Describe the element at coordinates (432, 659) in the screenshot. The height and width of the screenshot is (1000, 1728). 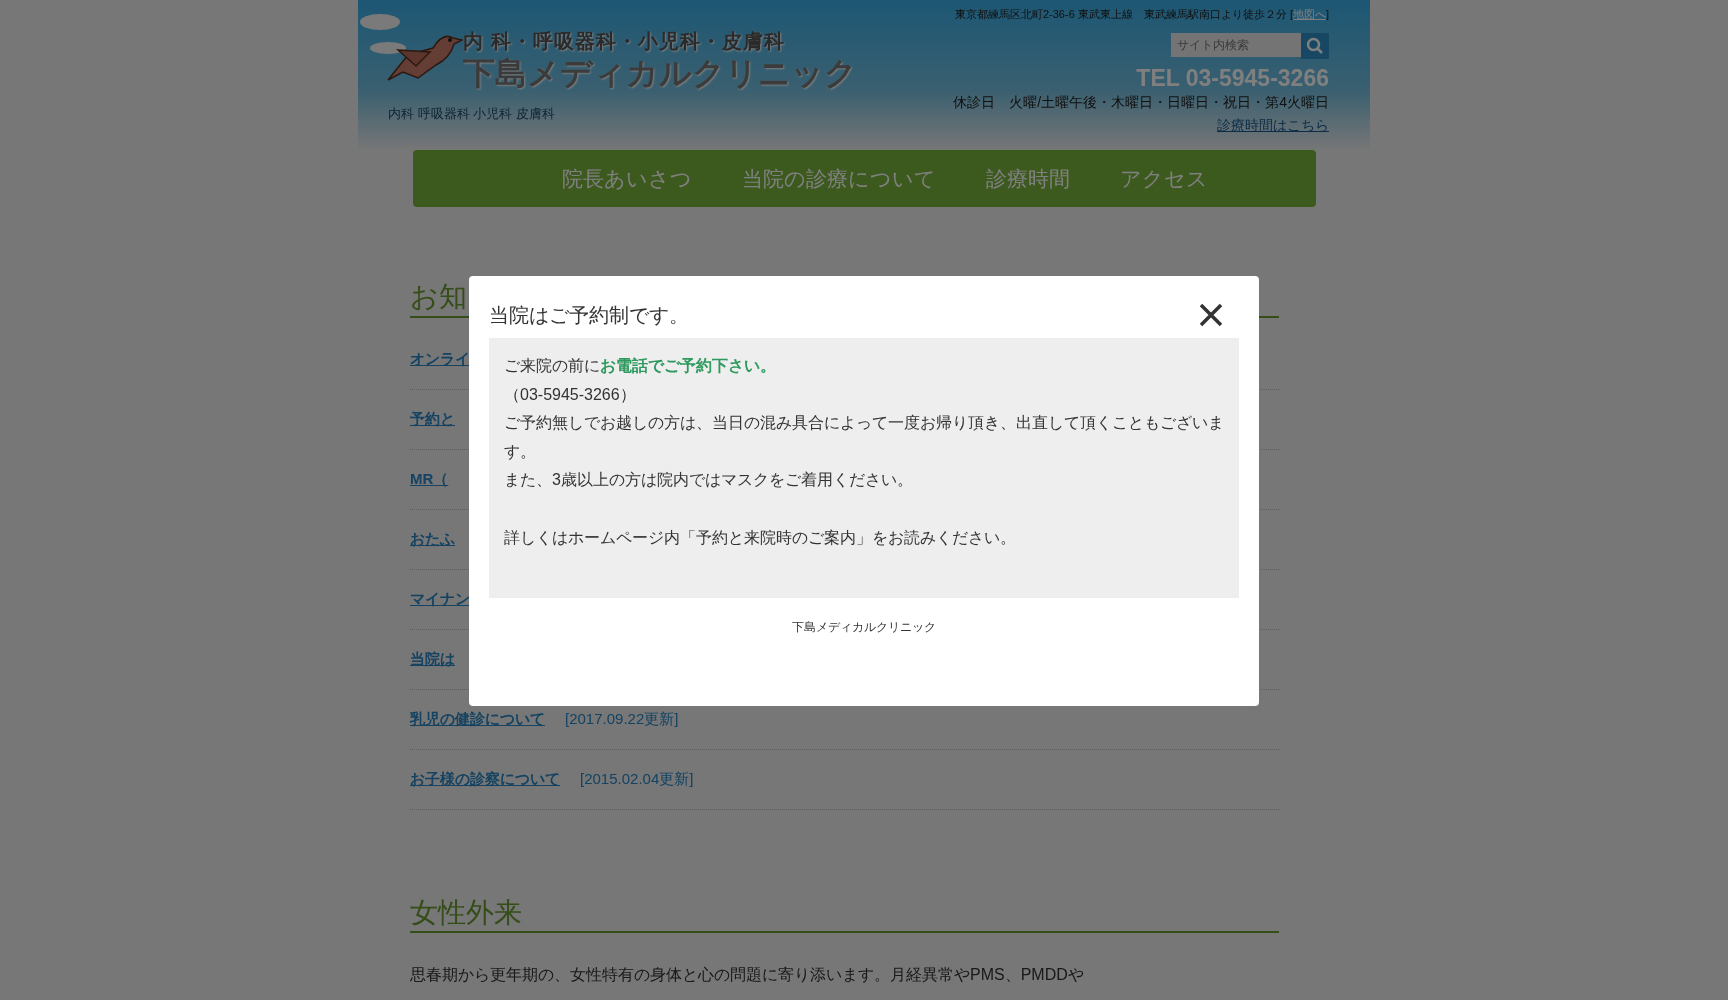
I see `news-link: 当院は` at that location.